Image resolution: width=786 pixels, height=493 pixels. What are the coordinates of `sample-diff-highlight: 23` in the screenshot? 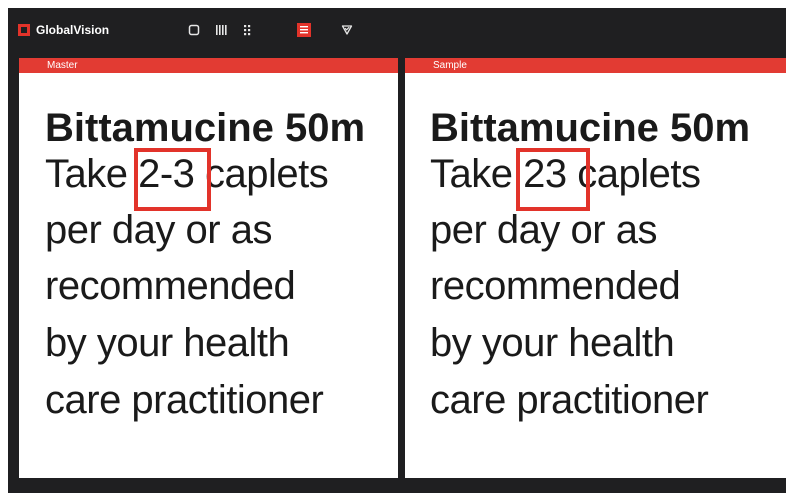 It's located at (553, 179).